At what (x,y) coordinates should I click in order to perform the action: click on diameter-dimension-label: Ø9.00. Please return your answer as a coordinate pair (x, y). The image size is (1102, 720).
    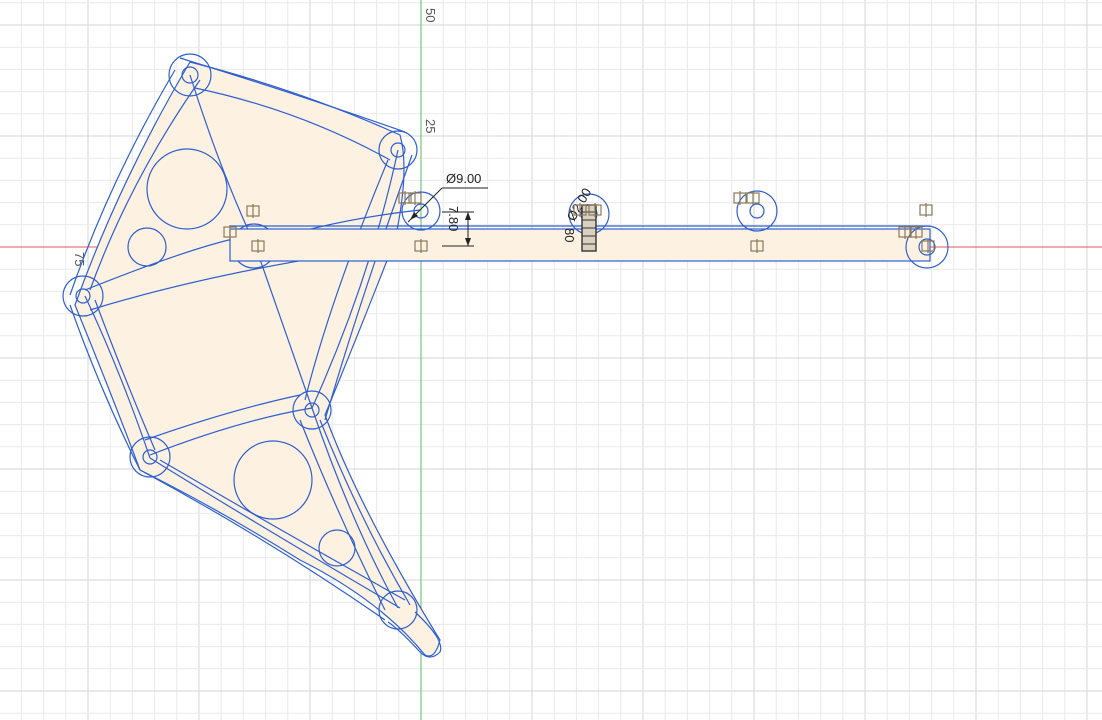
    Looking at the image, I should click on (463, 178).